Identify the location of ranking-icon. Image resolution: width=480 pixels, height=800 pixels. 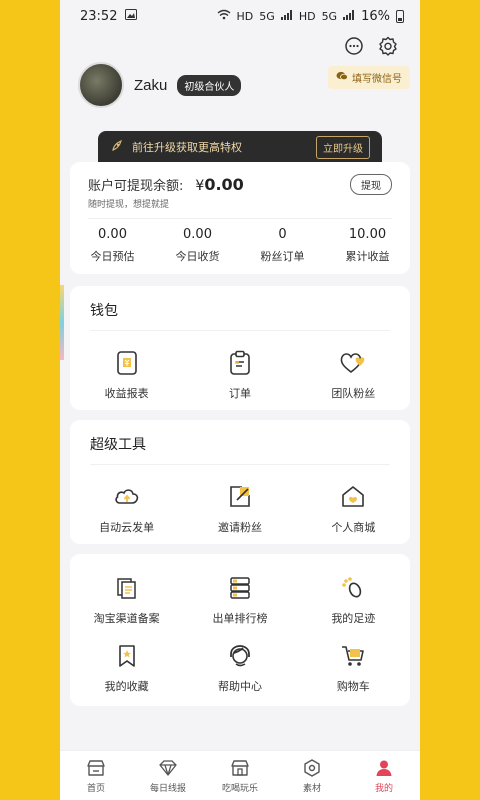
(240, 588).